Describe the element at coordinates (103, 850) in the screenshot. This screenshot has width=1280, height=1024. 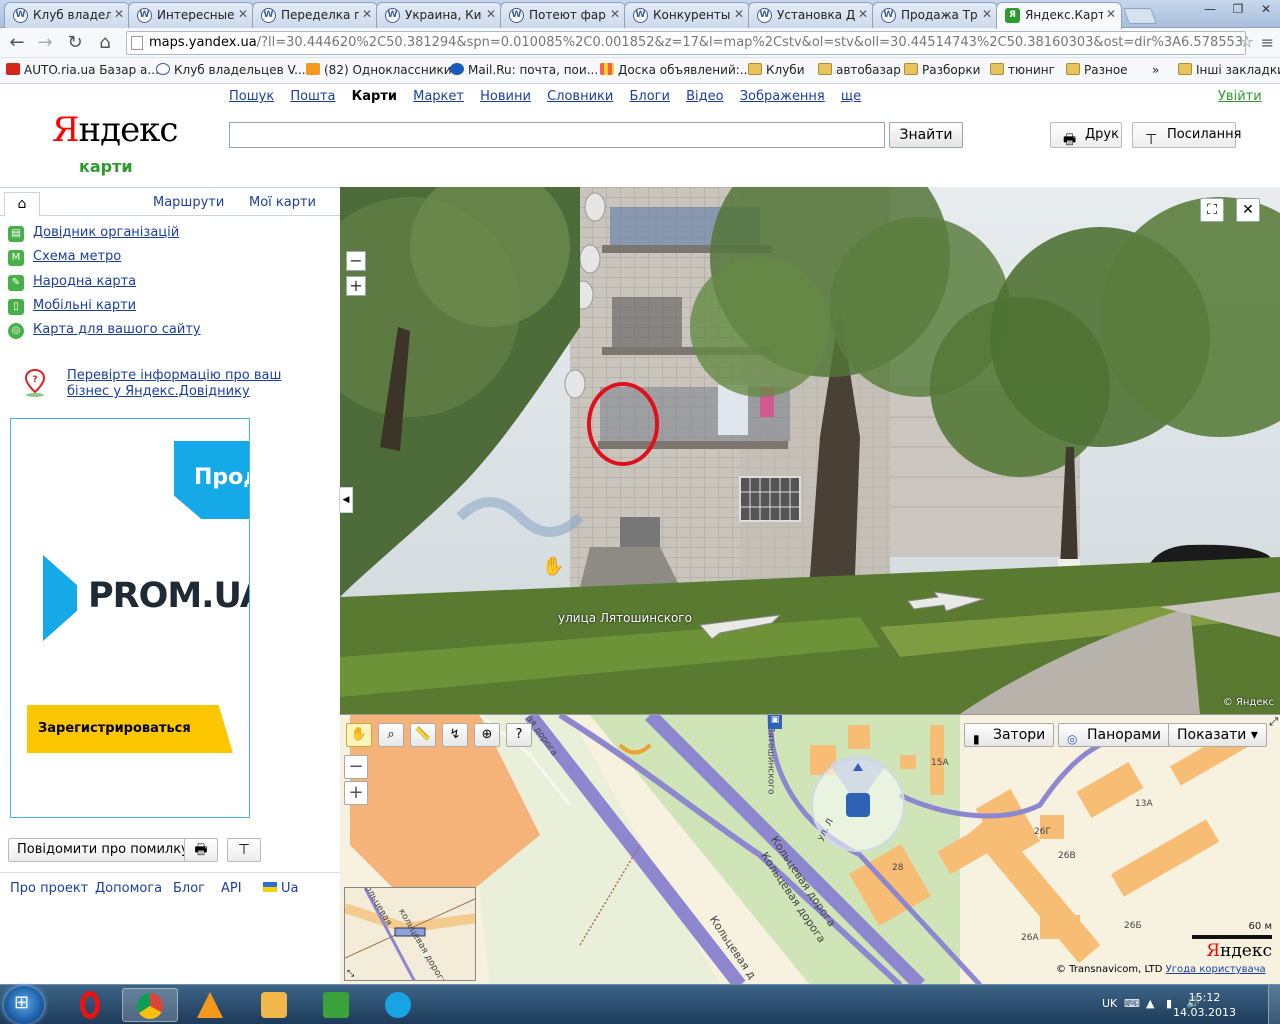
I see `report-error-button: Повідомити про помилку` at that location.